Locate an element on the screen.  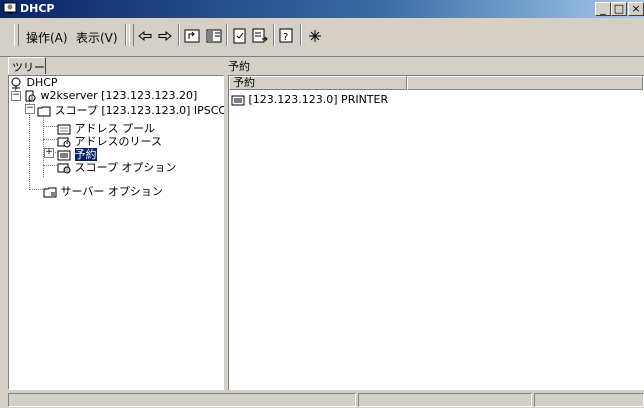
tree-node-server-options: サーバー オプション is located at coordinates (103, 191).